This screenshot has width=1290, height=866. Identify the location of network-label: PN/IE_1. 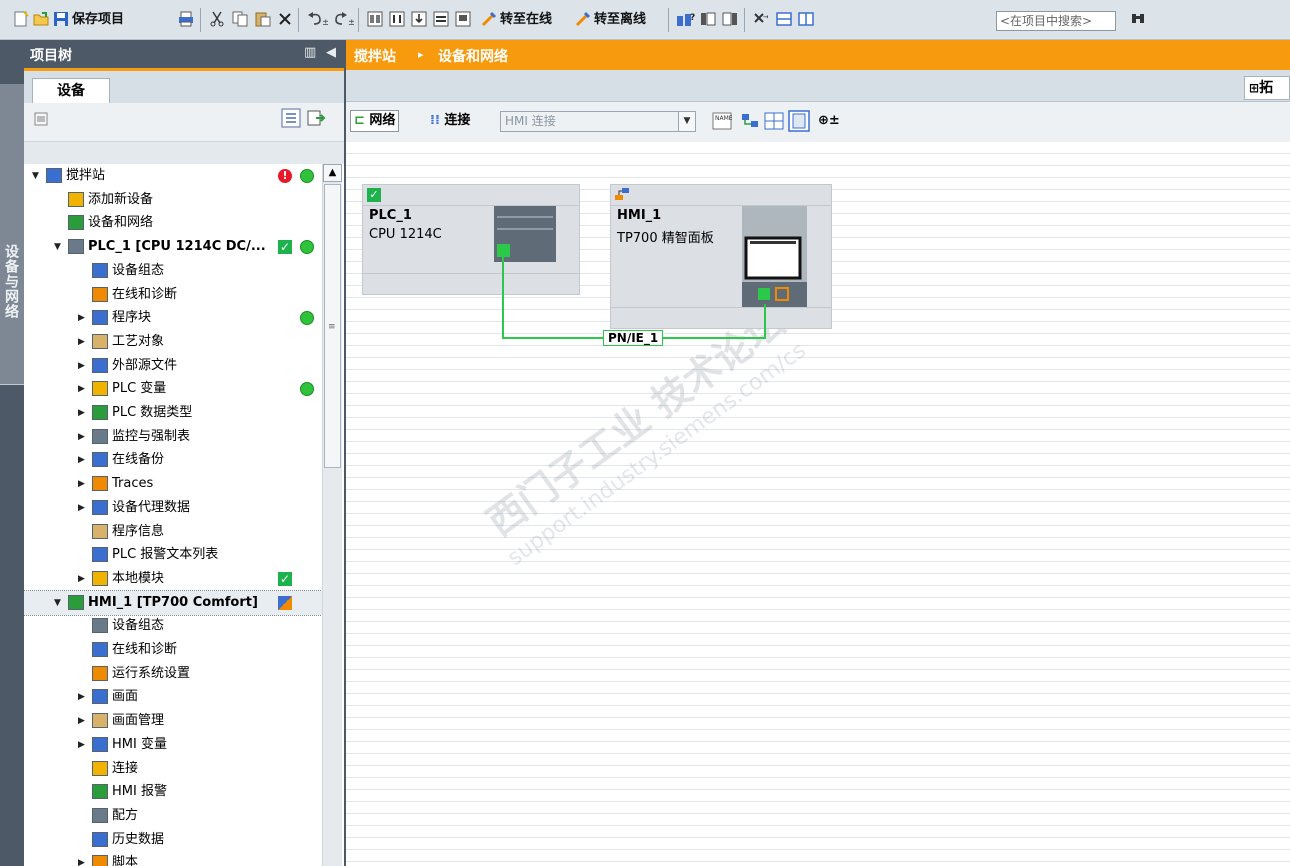
(633, 338).